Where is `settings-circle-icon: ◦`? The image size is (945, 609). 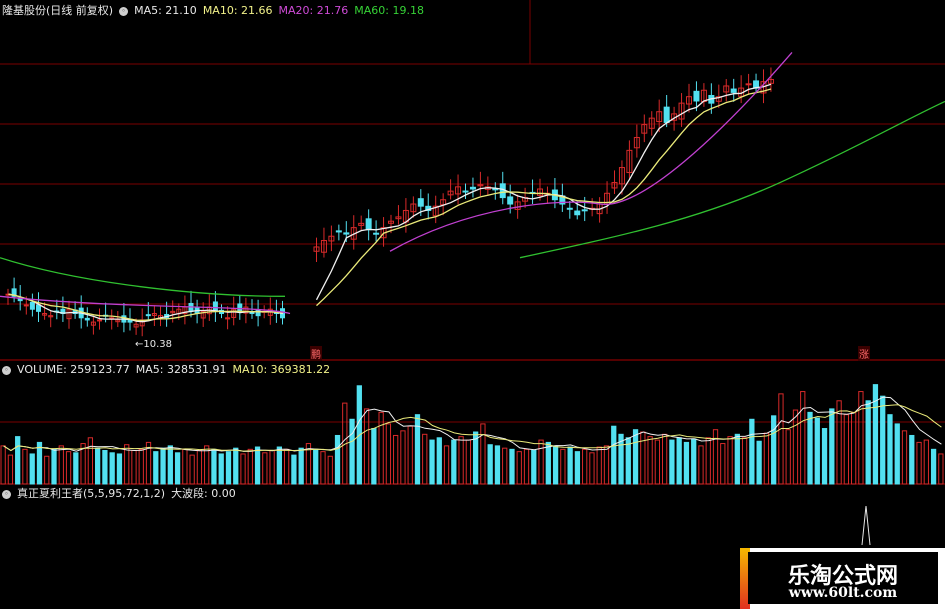 settings-circle-icon: ◦ is located at coordinates (124, 11).